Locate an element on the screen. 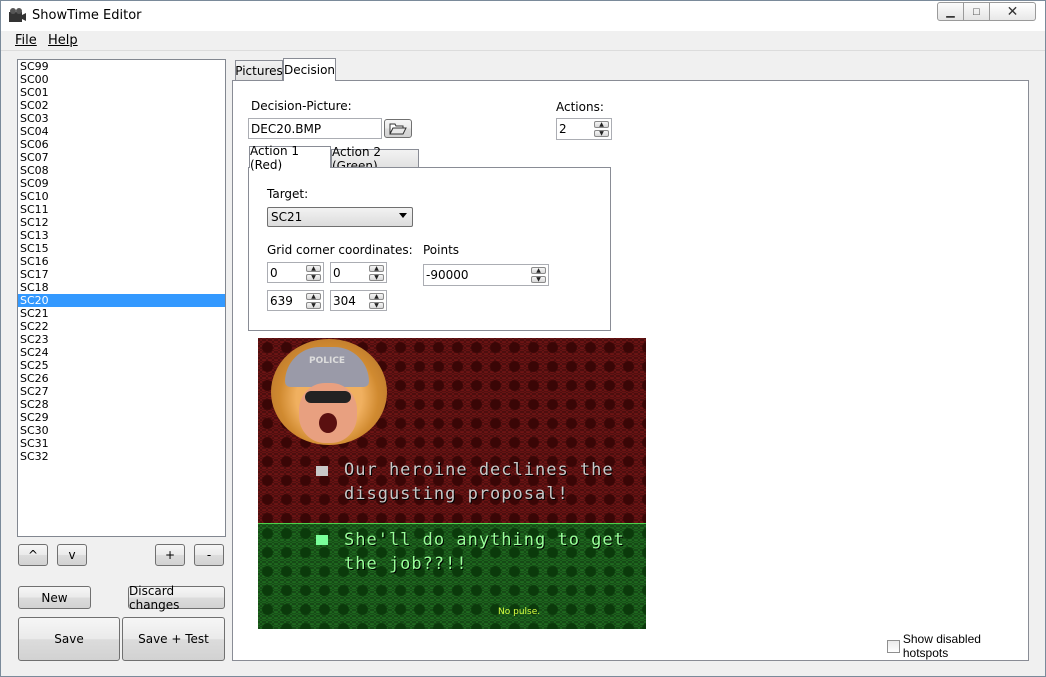 The width and height of the screenshot is (1046, 677). window-controls: ▁ □ ✕ is located at coordinates (986, 12).